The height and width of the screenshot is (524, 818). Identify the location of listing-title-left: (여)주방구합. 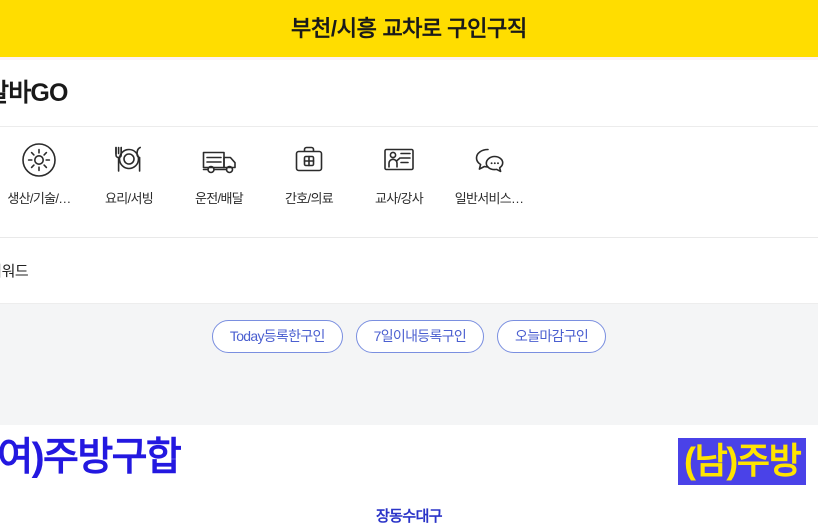
(91, 458).